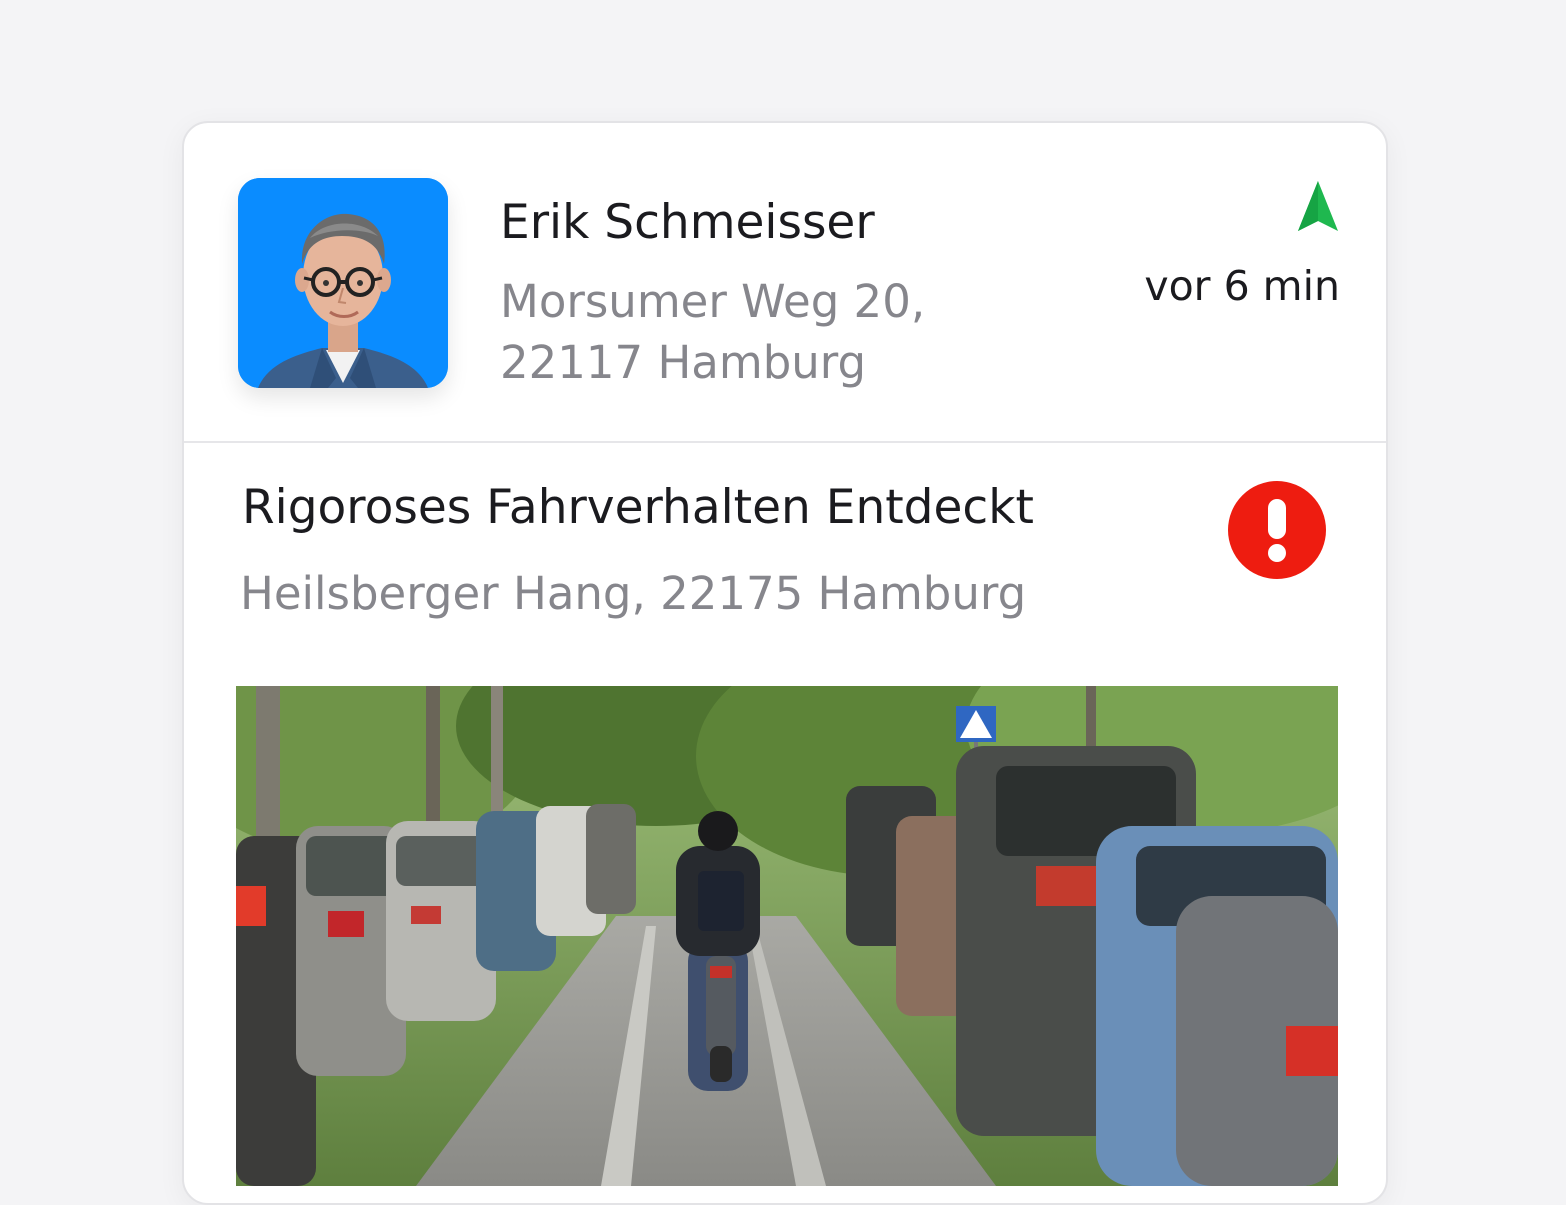 Image resolution: width=1566 pixels, height=1205 pixels. Describe the element at coordinates (712, 332) in the screenshot. I see `contact-address: Morsumer Weg 20, 22117 Hamburg` at that location.